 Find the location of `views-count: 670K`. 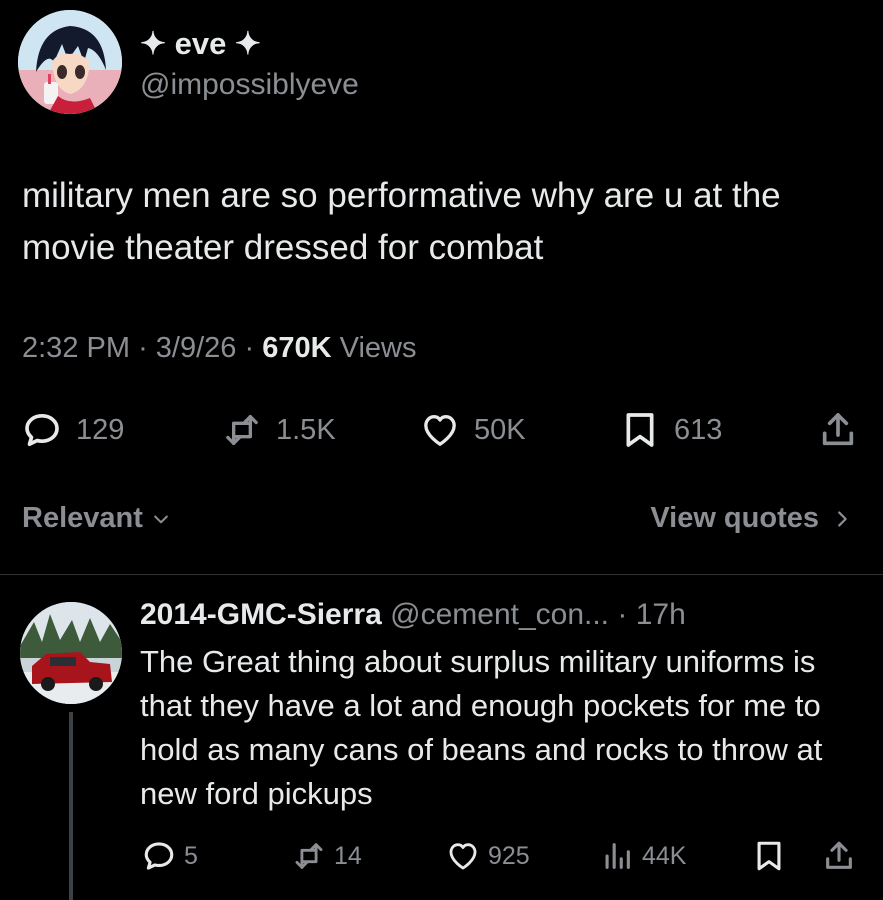

views-count: 670K is located at coordinates (297, 348).